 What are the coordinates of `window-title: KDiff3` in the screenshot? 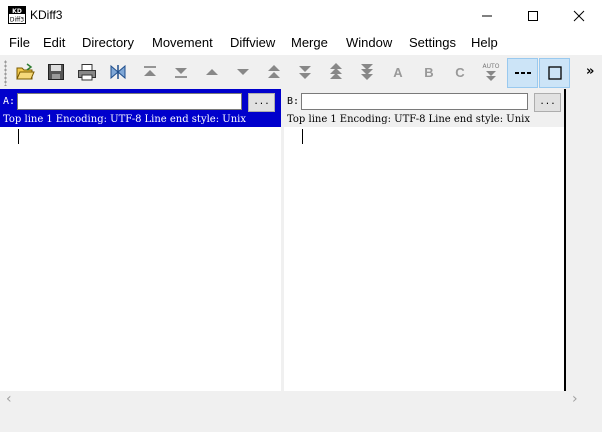 It's located at (46, 15).